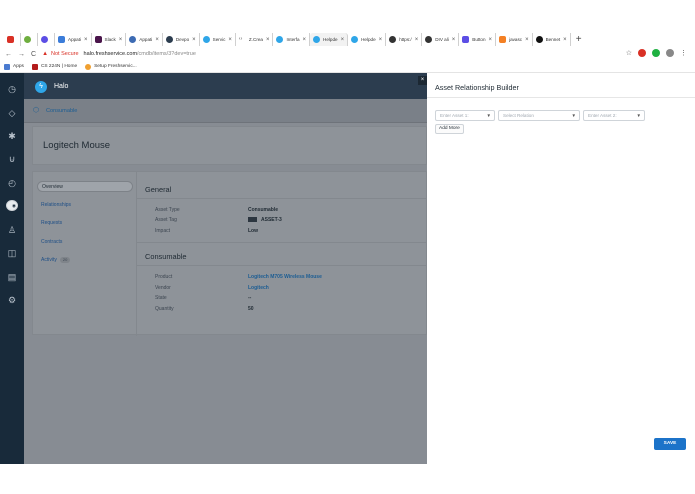  I want to click on asset1-placeholder: Enter Asset 1:, so click(454, 115).